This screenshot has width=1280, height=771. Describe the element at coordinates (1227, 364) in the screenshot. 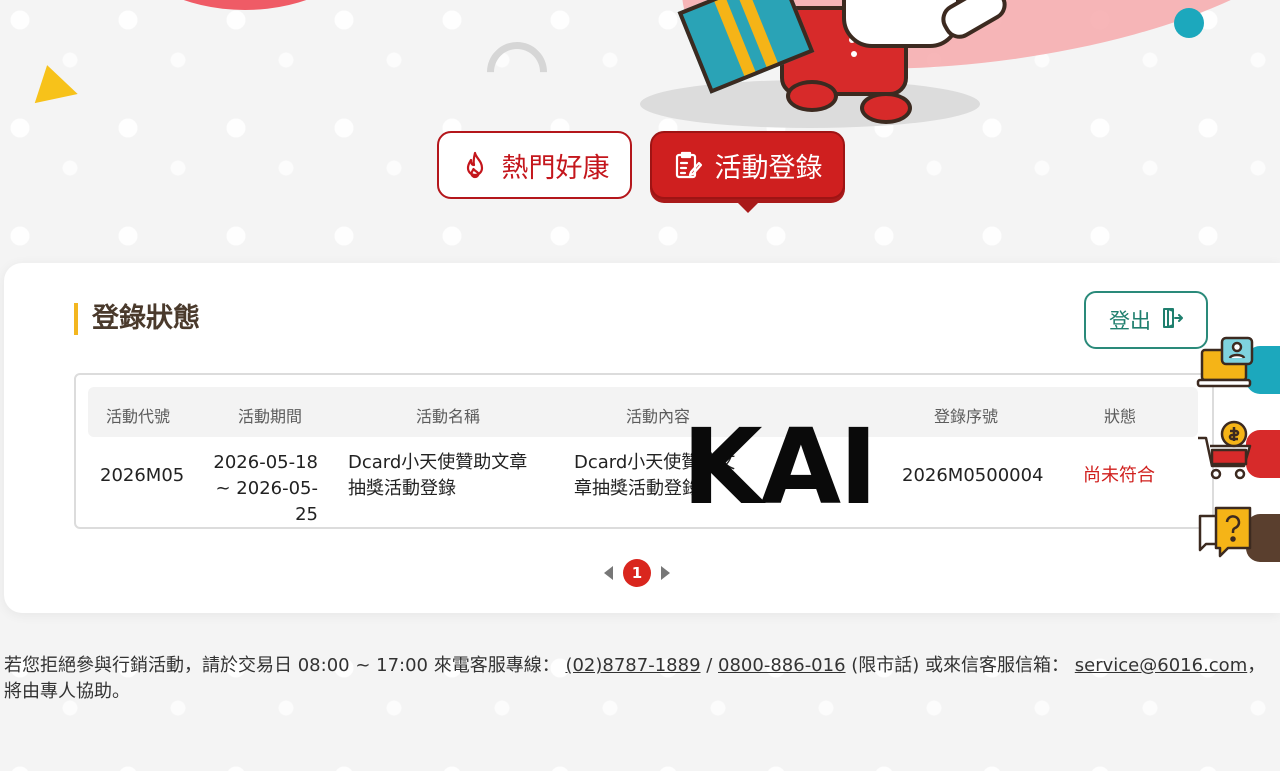

I see `customer-service-icon` at that location.